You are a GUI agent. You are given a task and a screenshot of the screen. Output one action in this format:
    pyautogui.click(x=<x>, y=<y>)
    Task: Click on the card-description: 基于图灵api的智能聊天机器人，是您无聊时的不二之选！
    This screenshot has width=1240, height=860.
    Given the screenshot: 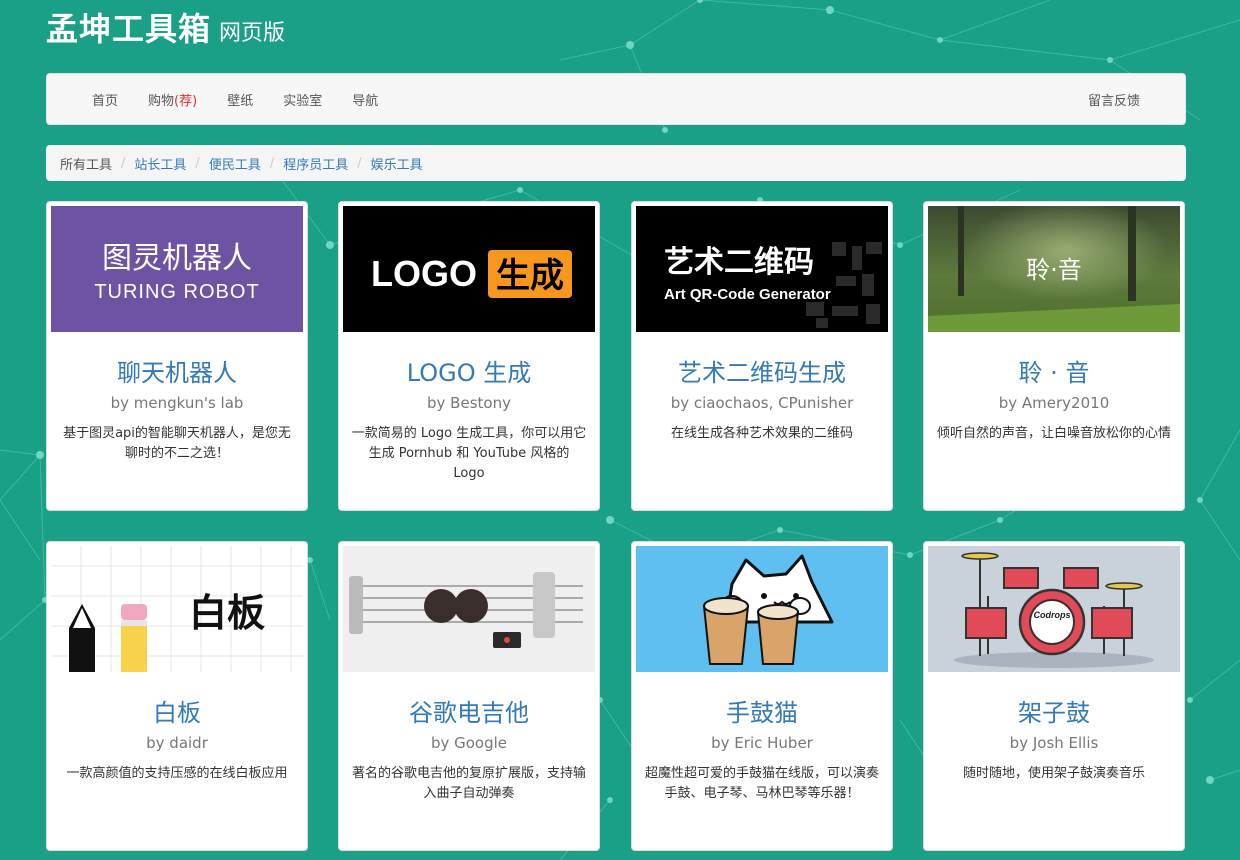 What is the action you would take?
    pyautogui.click(x=177, y=443)
    